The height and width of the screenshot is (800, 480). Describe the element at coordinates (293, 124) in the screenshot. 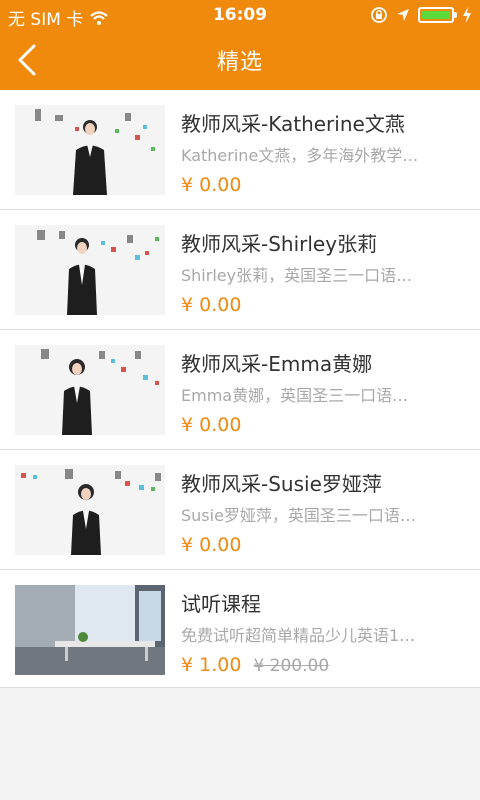

I see `course-title: 教师风采-Katherine文燕` at that location.